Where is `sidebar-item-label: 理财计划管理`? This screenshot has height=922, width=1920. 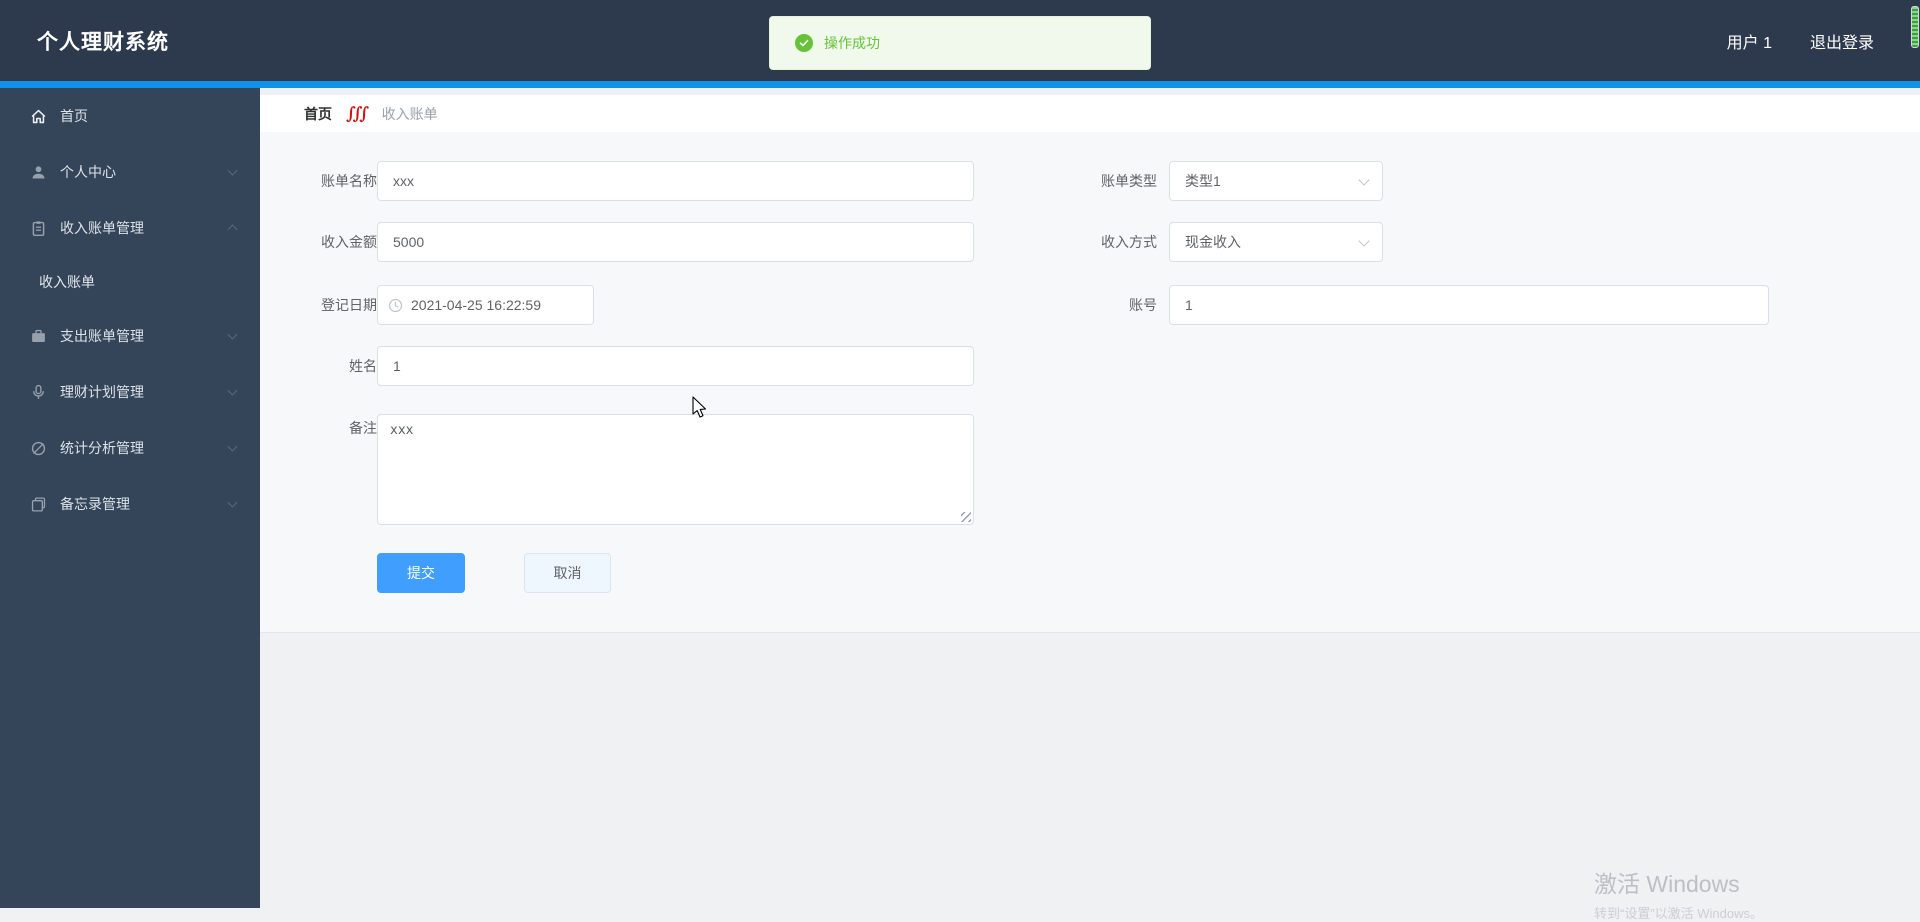 sidebar-item-label: 理财计划管理 is located at coordinates (102, 392).